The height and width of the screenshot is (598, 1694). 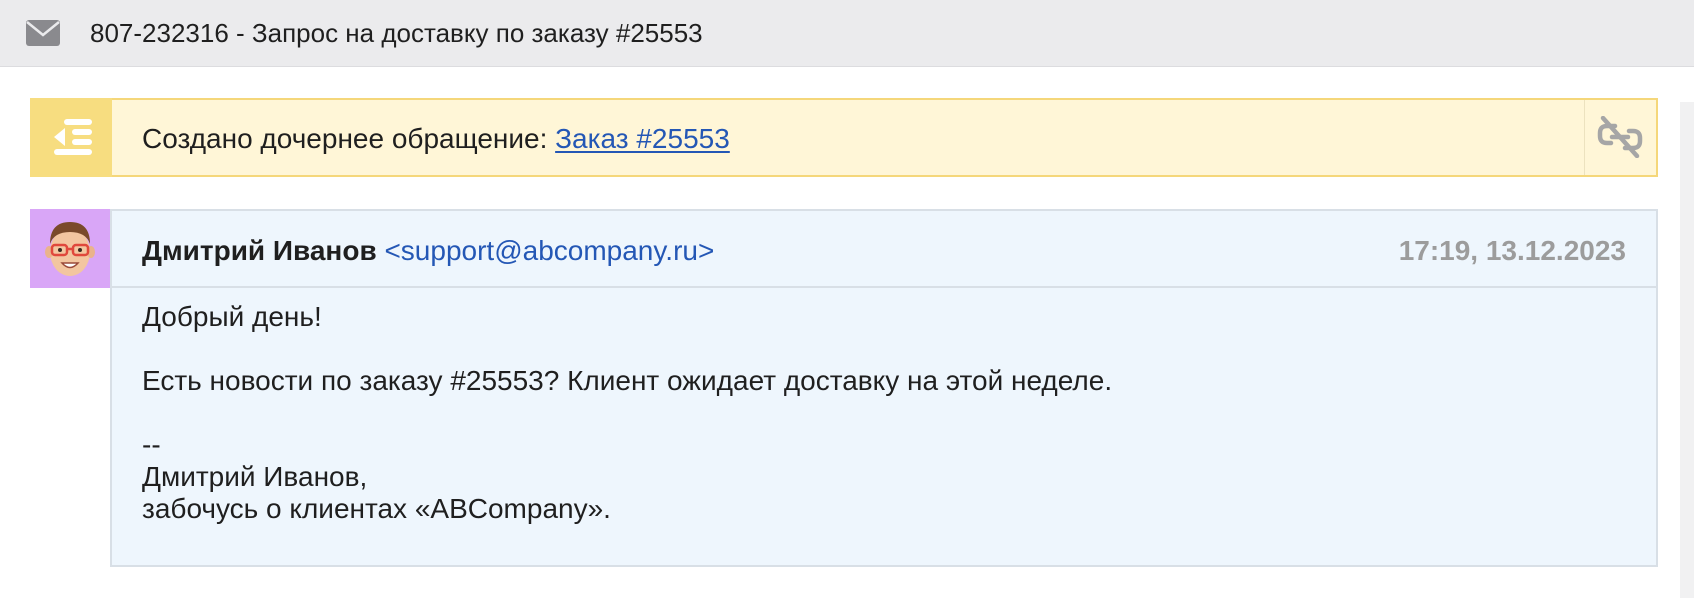 I want to click on notice-badge, so click(x=71, y=137).